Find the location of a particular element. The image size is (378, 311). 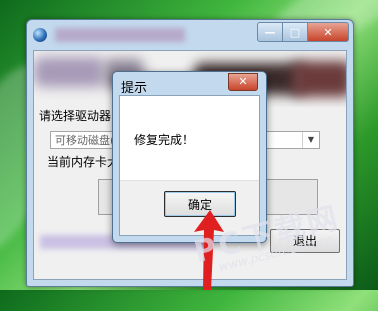

main-titlebar: — □ ✕ is located at coordinates (190, 34).